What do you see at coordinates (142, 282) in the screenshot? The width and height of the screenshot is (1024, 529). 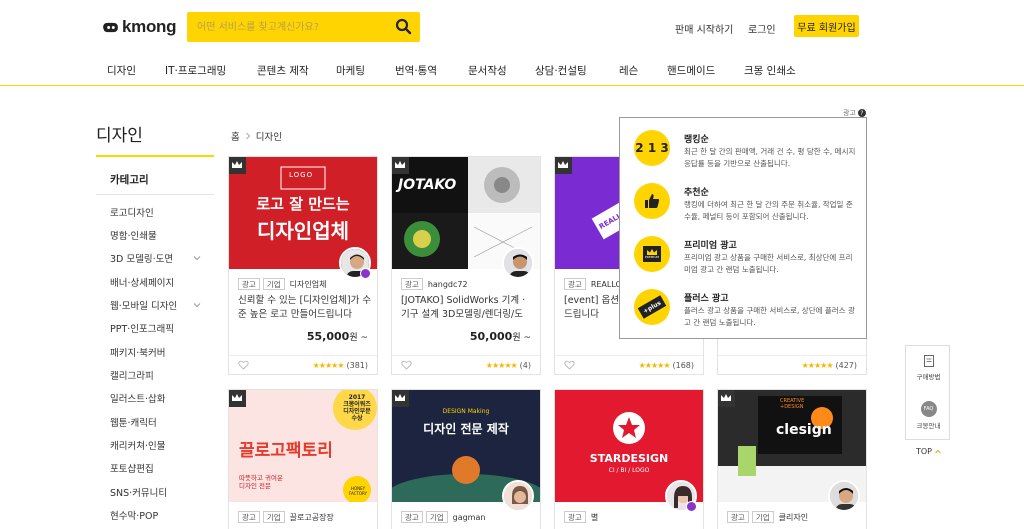 I see `sidebar-item-banner: 배너·상세페이지` at bounding box center [142, 282].